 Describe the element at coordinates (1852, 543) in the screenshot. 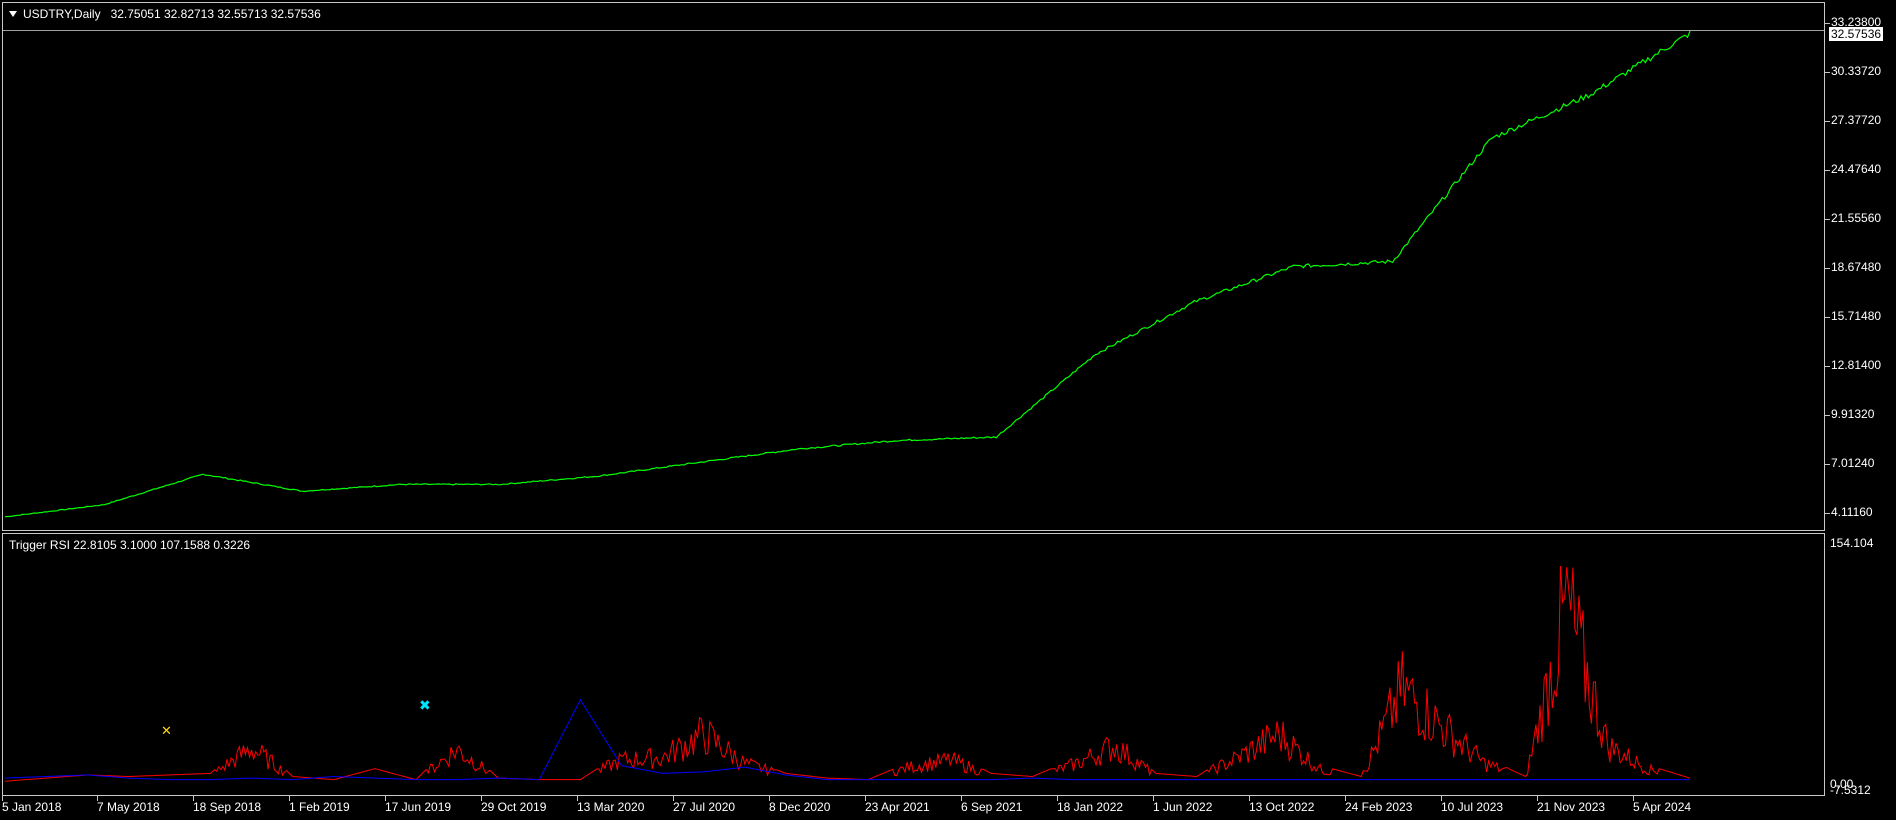

I see `indicator-axis-top: 154.104` at that location.